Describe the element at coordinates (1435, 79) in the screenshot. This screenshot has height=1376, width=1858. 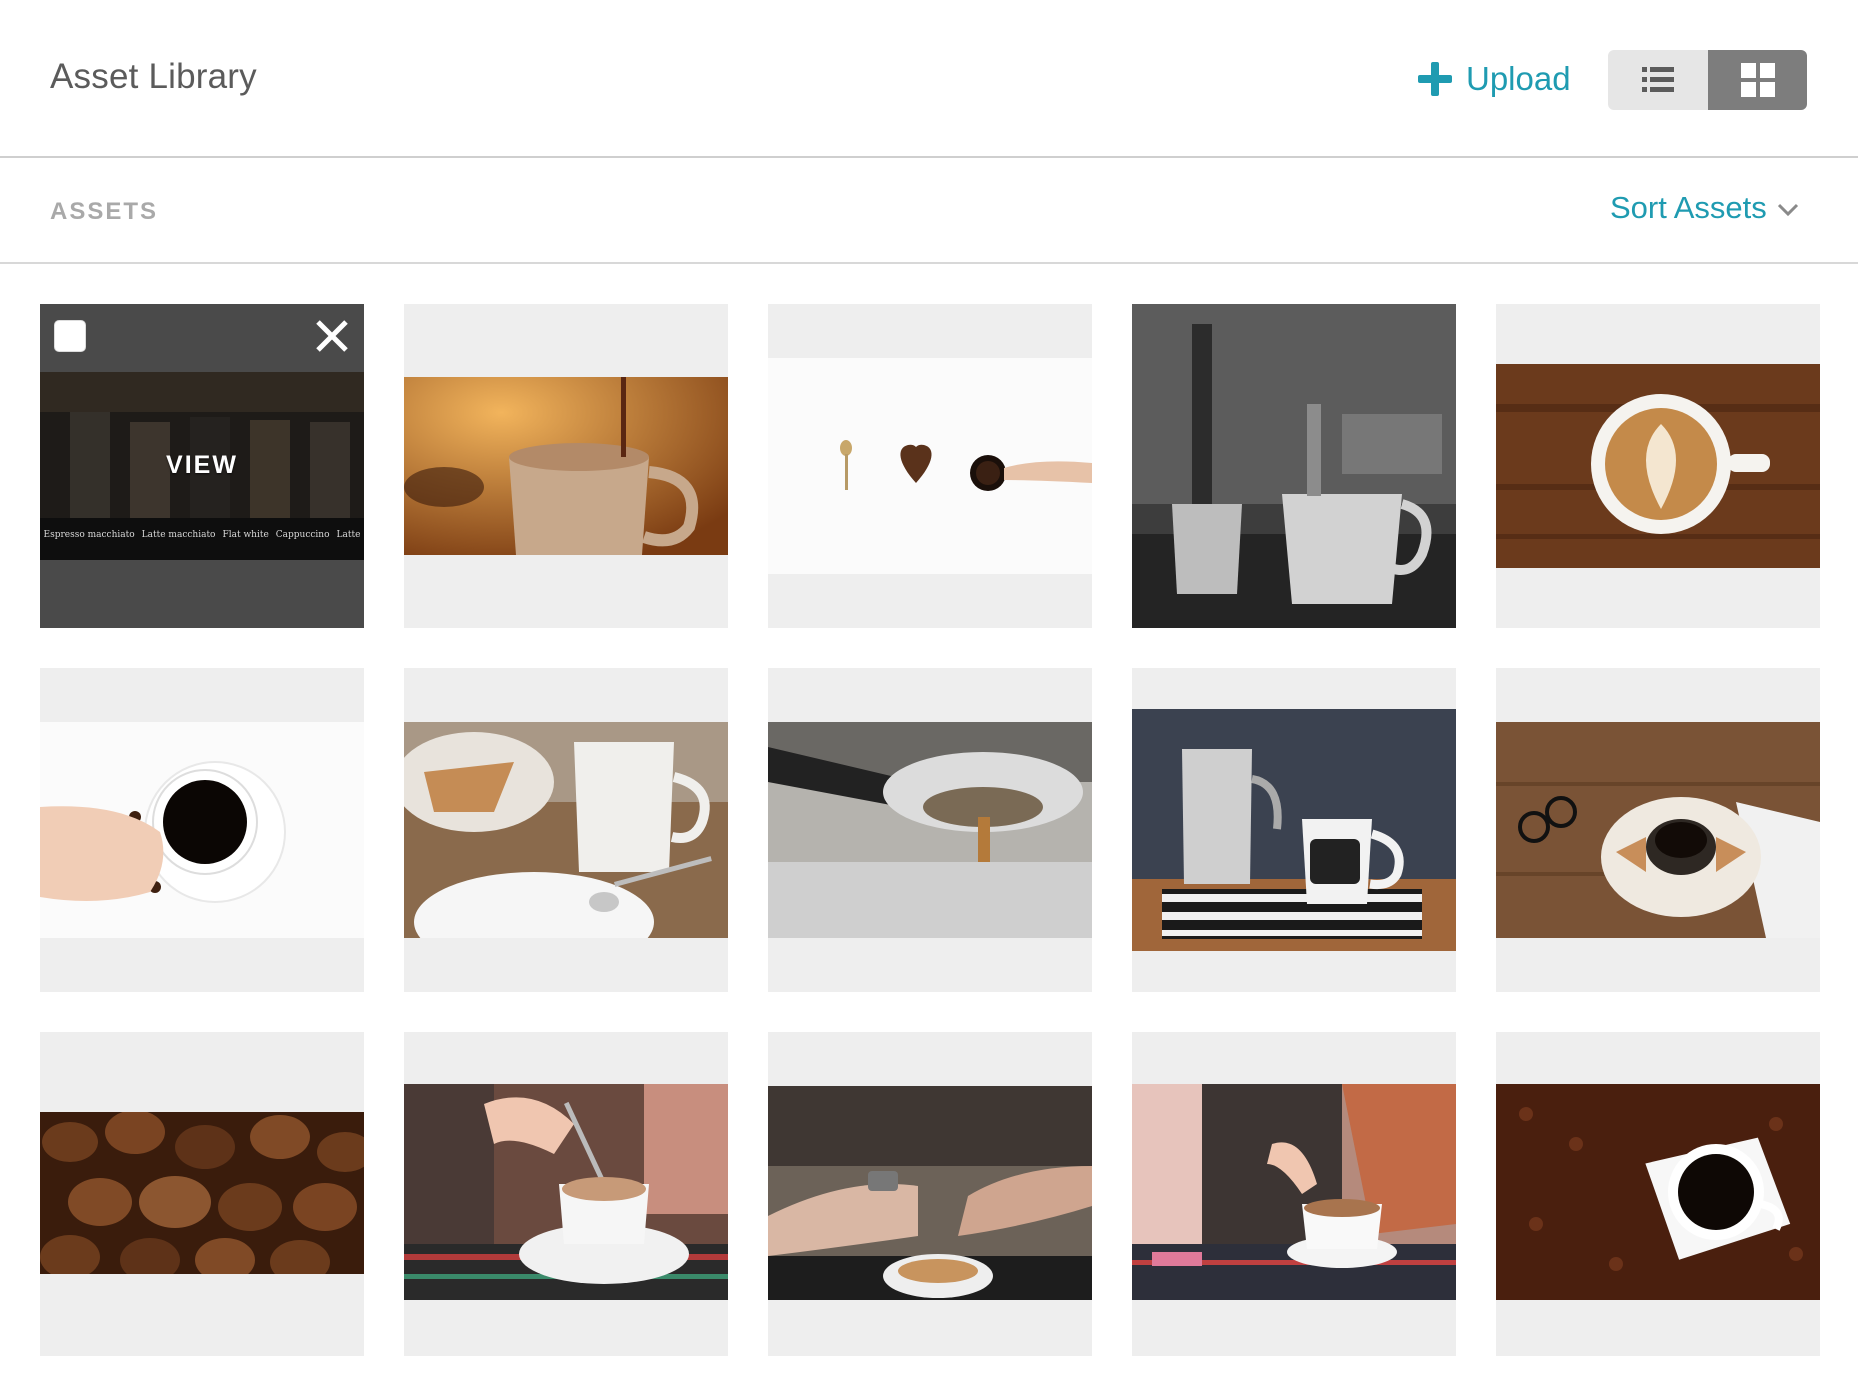
I see `plus-icon` at that location.